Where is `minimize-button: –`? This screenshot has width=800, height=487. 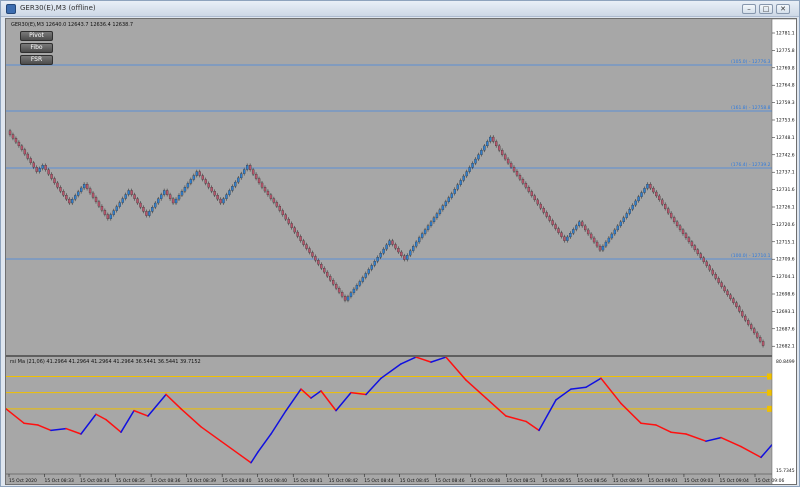 minimize-button: – is located at coordinates (749, 9).